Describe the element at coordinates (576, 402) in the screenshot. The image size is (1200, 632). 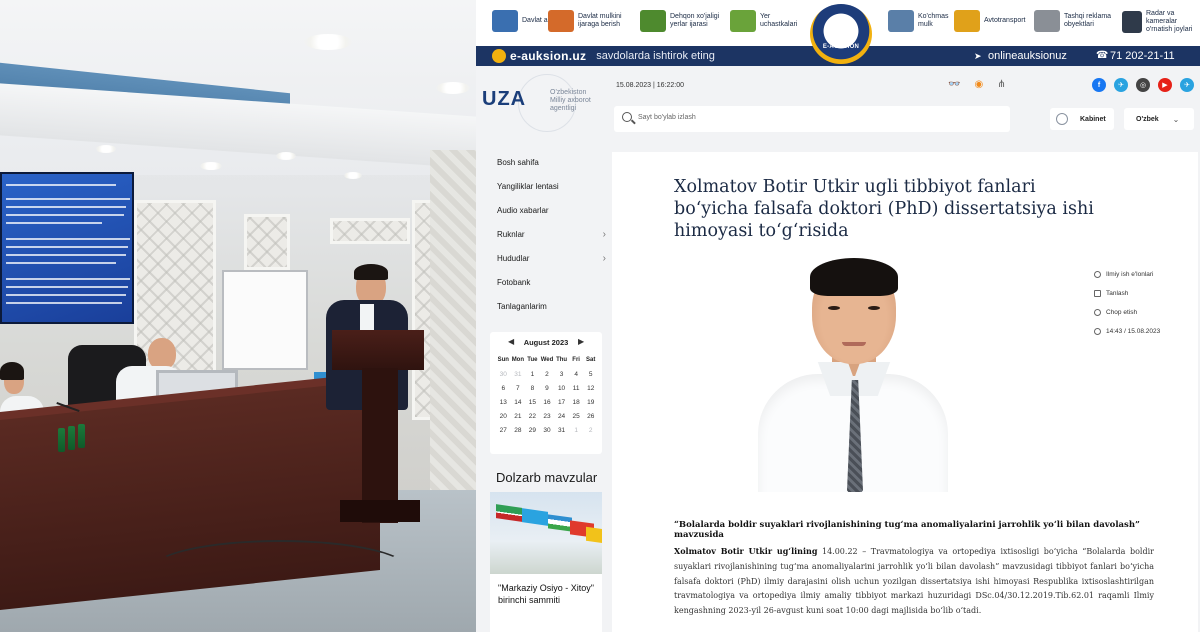
I see `calendar-day: 18` at that location.